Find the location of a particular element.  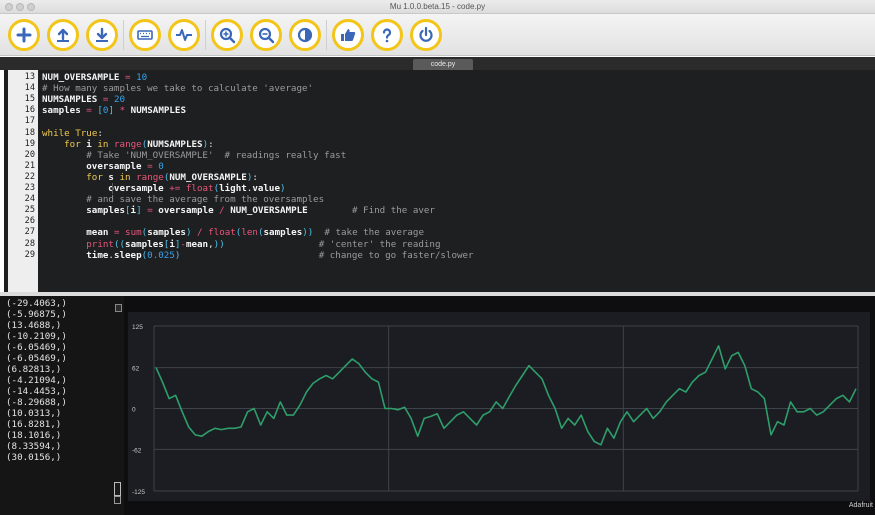

code-line: 13 NUM_OVERSAMPLE = 10 is located at coordinates (439, 77).